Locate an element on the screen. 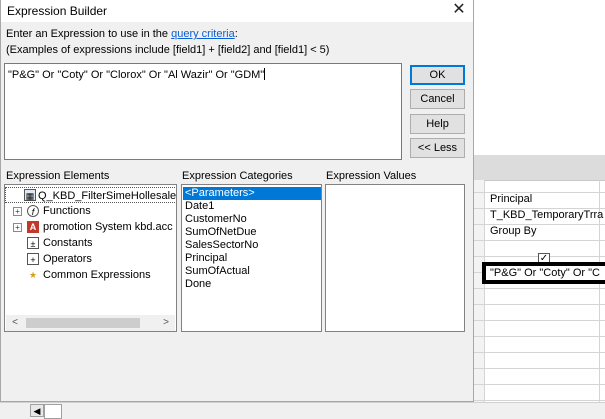 The width and height of the screenshot is (605, 419). expression-values-label: Expression Values is located at coordinates (371, 176).